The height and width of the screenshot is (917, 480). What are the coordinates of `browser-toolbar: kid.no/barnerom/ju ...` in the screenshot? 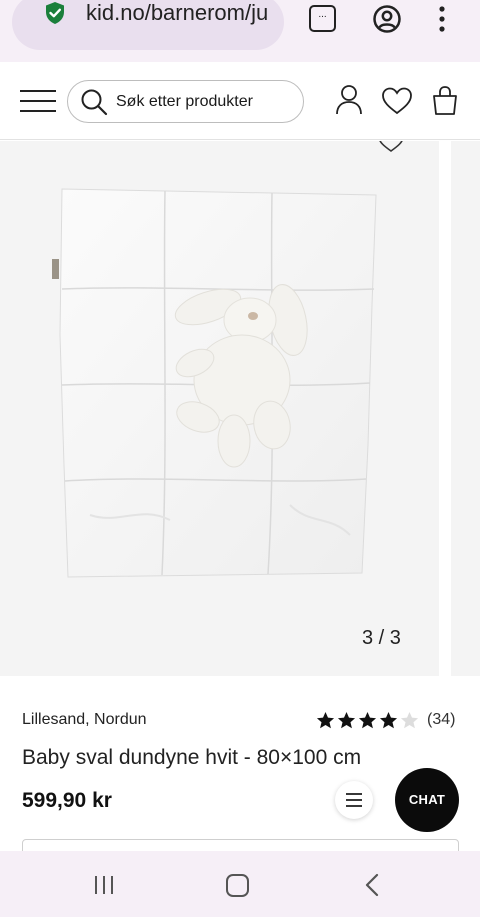 It's located at (240, 31).